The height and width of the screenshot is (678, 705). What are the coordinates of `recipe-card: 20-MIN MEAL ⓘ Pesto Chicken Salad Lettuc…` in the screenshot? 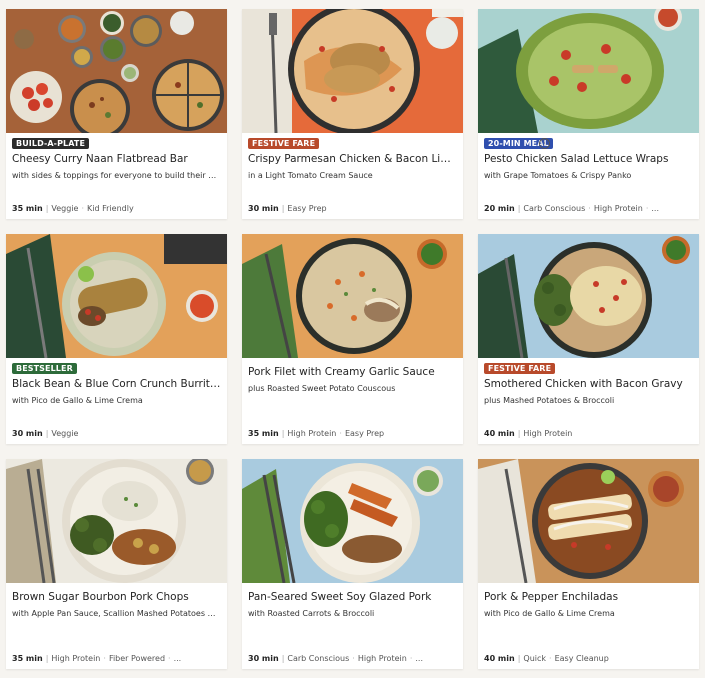 It's located at (588, 114).